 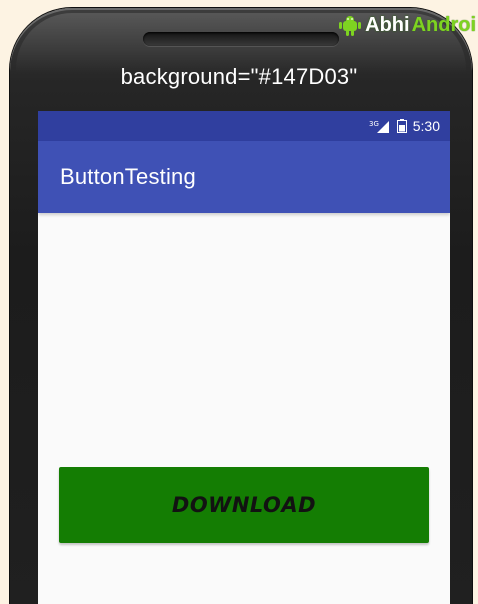 What do you see at coordinates (244, 126) in the screenshot?
I see `status-bar: 3G 5:30` at bounding box center [244, 126].